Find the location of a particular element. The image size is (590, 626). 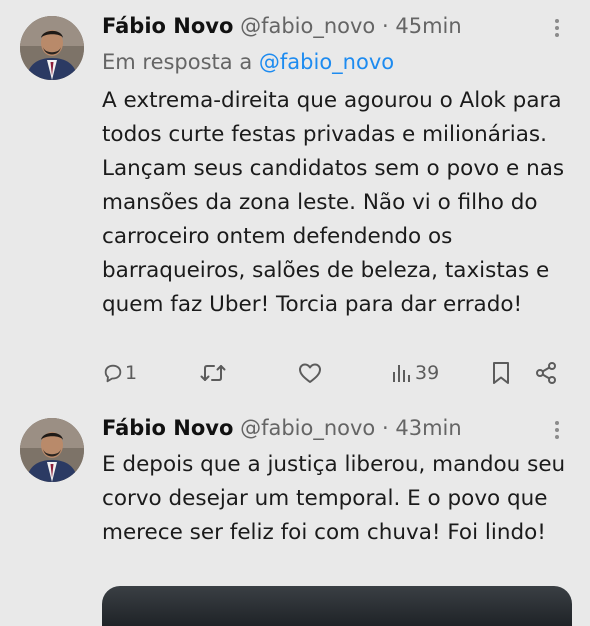

share-icon is located at coordinates (546, 373).